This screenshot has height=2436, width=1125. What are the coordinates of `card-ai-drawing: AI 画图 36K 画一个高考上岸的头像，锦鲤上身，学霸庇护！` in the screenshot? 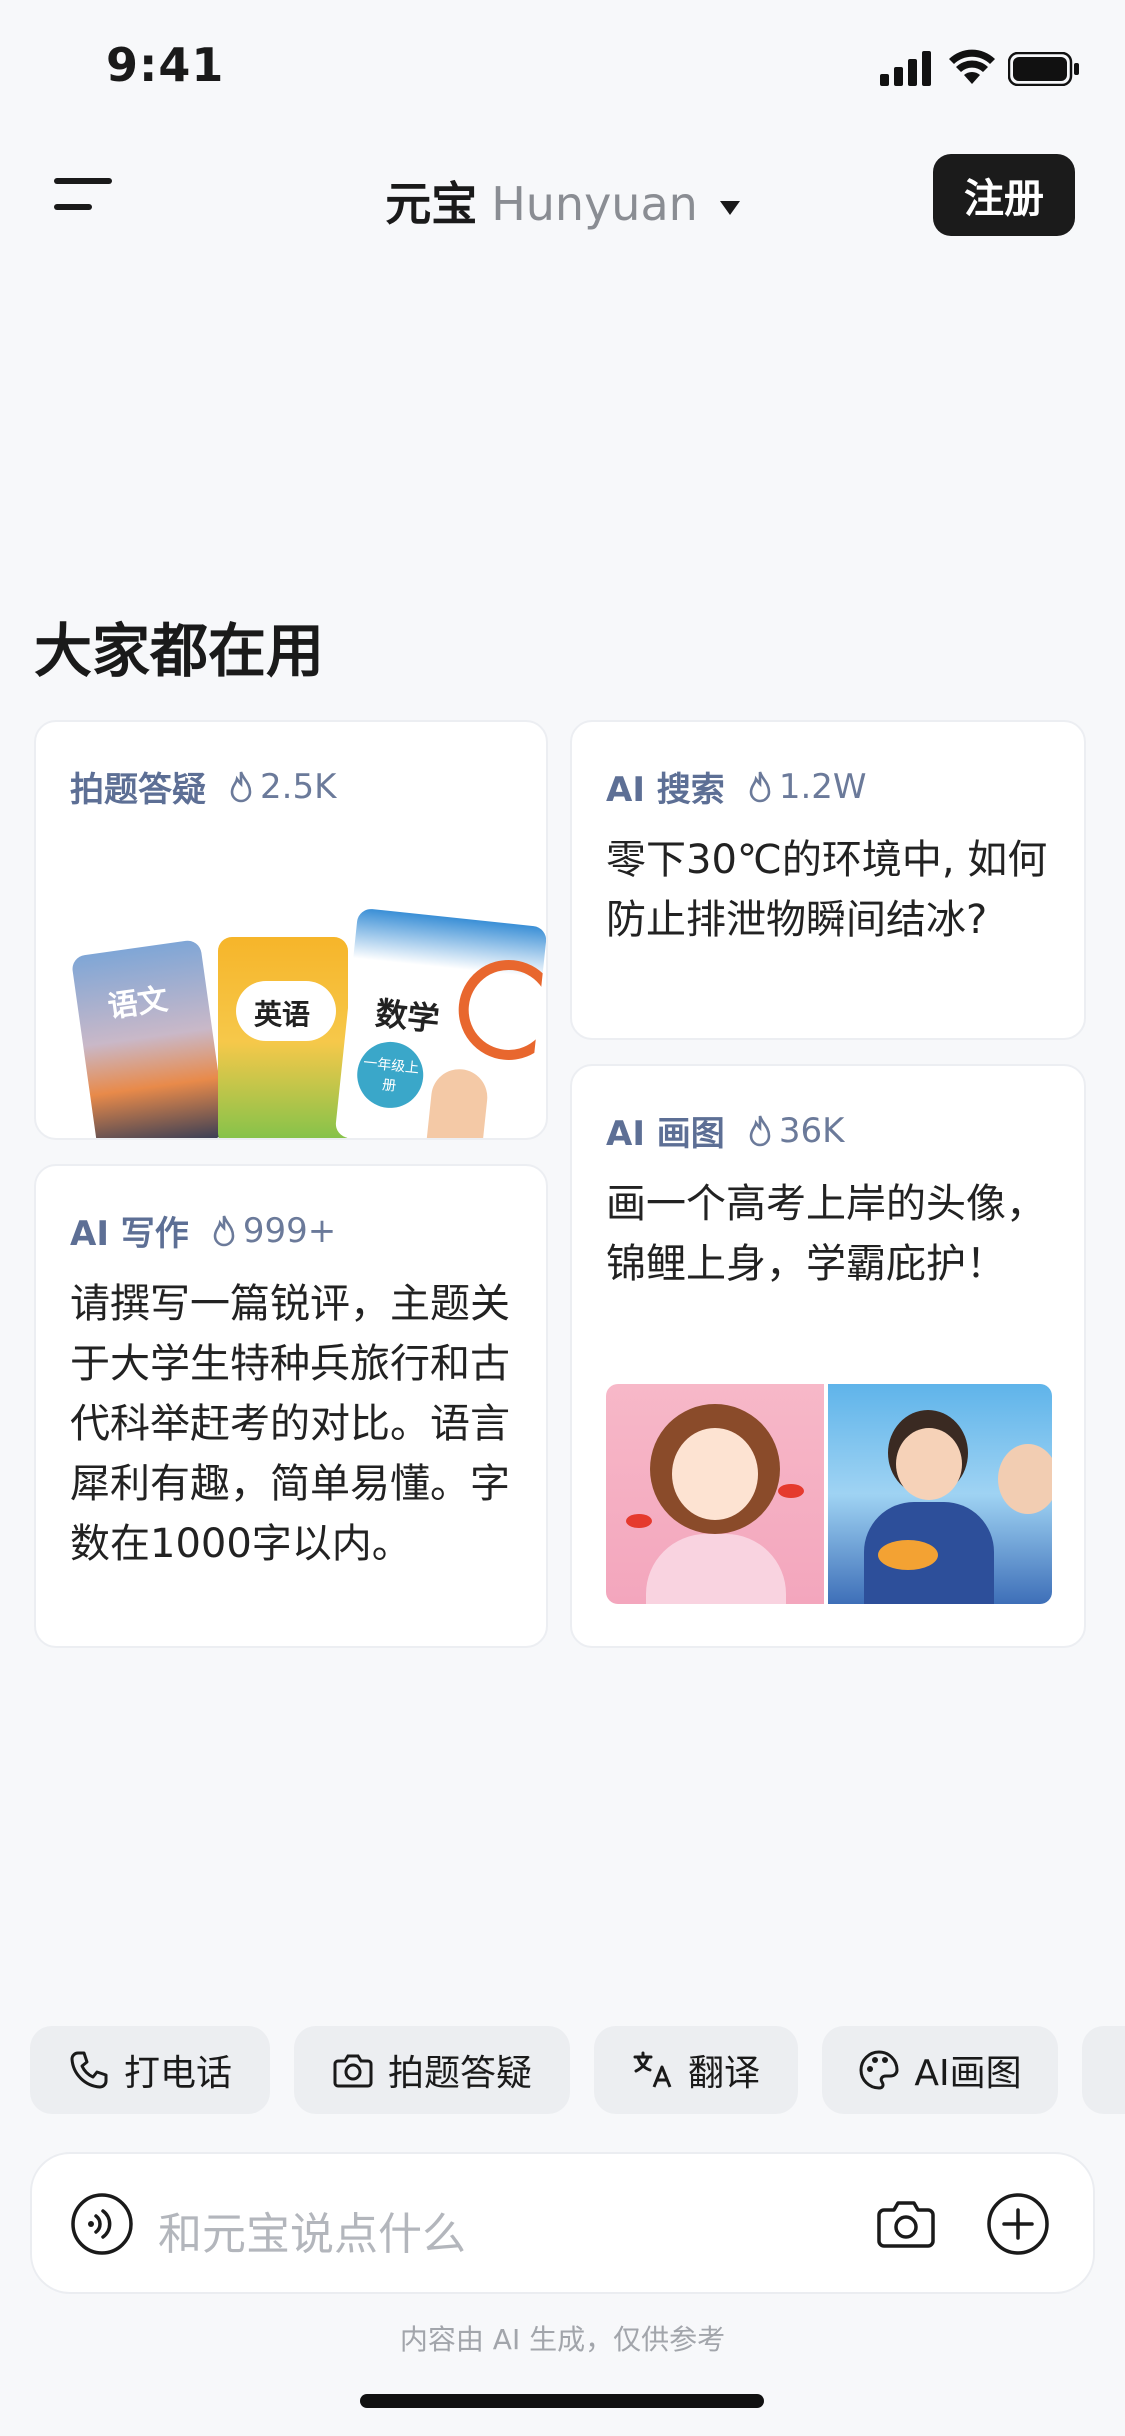 It's located at (828, 1356).